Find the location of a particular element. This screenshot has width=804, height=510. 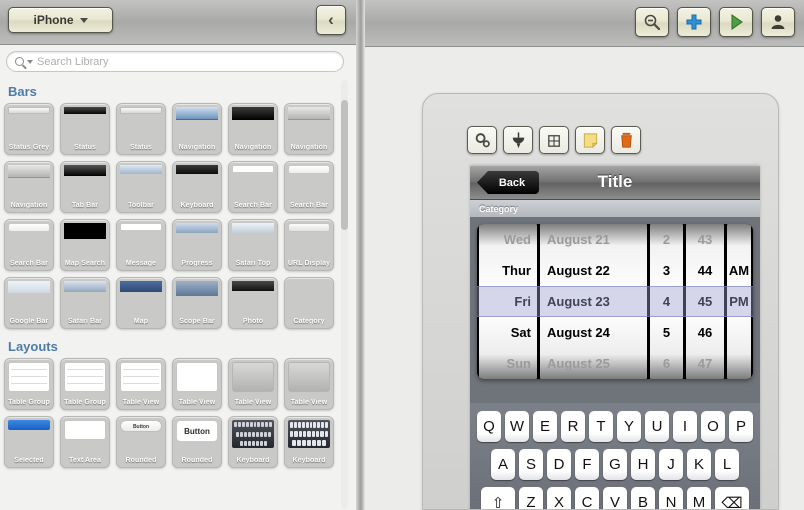

picker-column-ampm: AM PM is located at coordinates (739, 301).